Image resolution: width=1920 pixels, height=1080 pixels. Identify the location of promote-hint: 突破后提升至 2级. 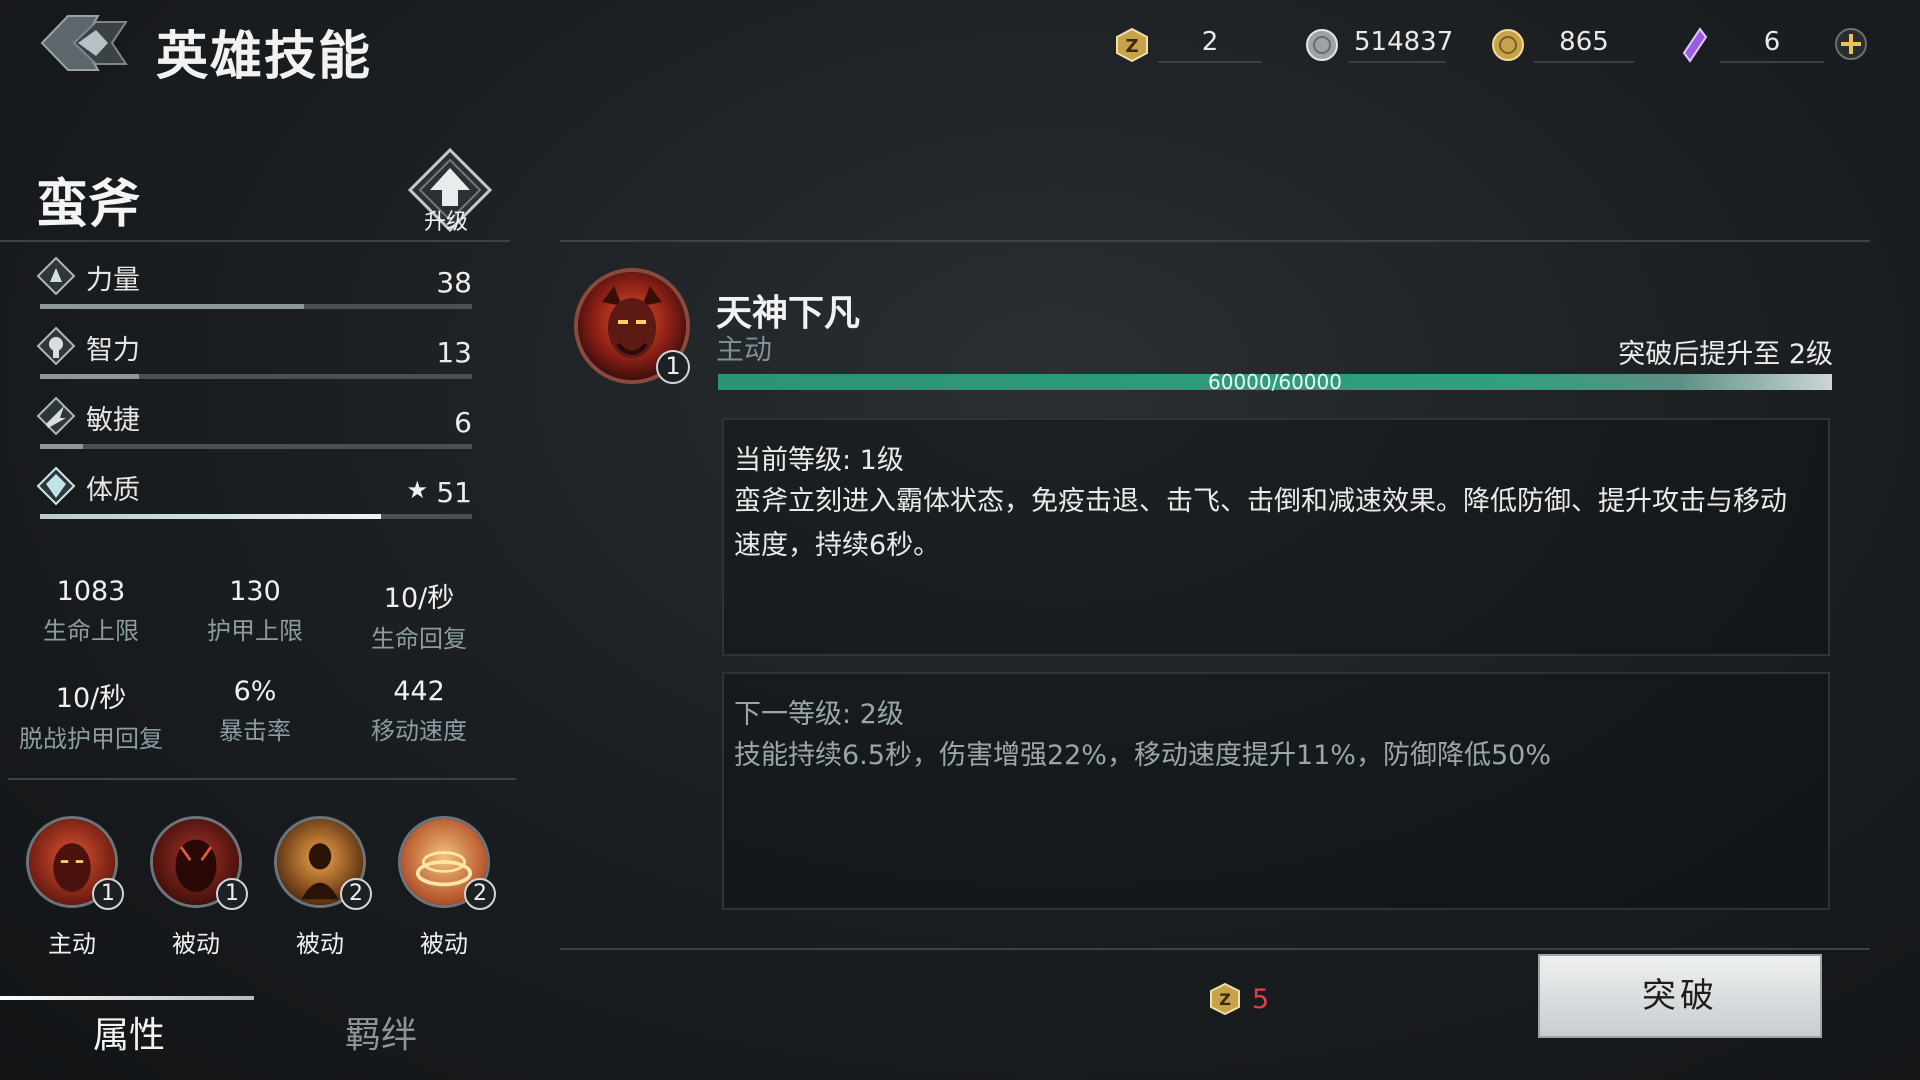
(1725, 354).